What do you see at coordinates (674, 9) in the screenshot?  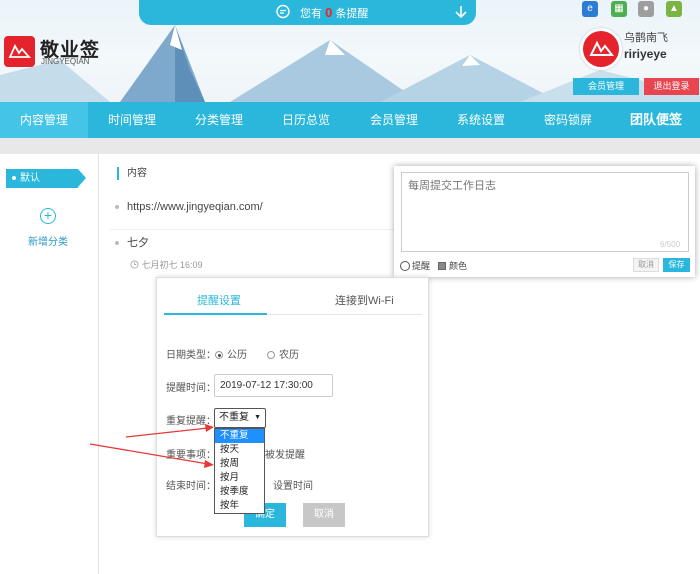 I see `android-icon: ▲` at bounding box center [674, 9].